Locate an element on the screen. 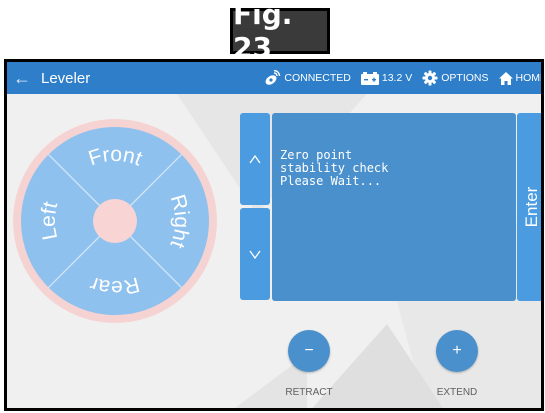 The width and height of the screenshot is (545, 413). status-bar: CONNECTED 13.2 V OPTIONS HOME is located at coordinates (400, 78).